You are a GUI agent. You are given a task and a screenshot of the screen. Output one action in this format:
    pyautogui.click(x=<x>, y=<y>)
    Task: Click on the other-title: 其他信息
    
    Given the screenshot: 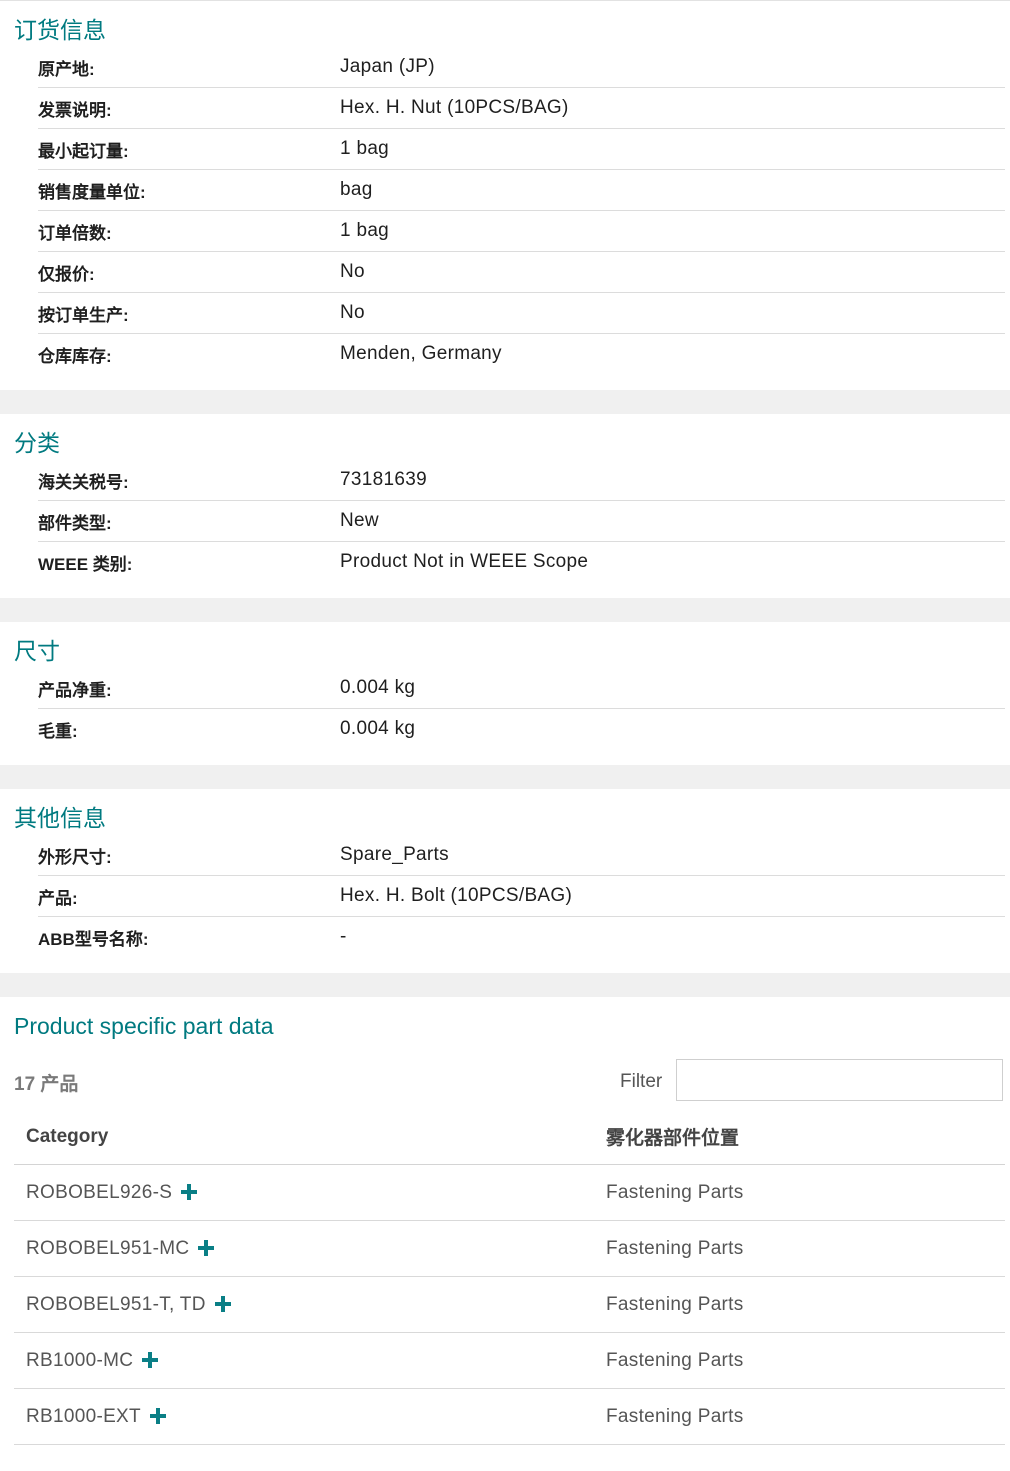 What is the action you would take?
    pyautogui.click(x=60, y=818)
    